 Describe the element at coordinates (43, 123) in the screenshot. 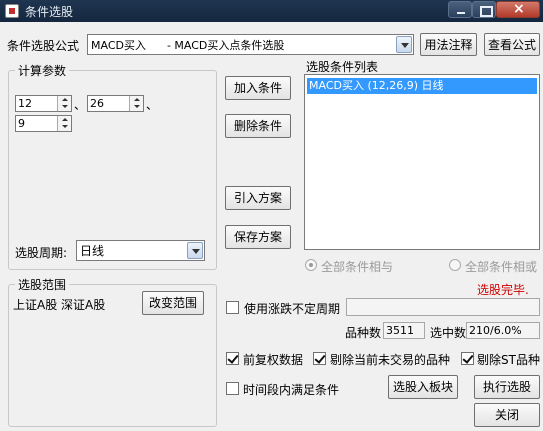

I see `param-3-stepper: 9` at that location.